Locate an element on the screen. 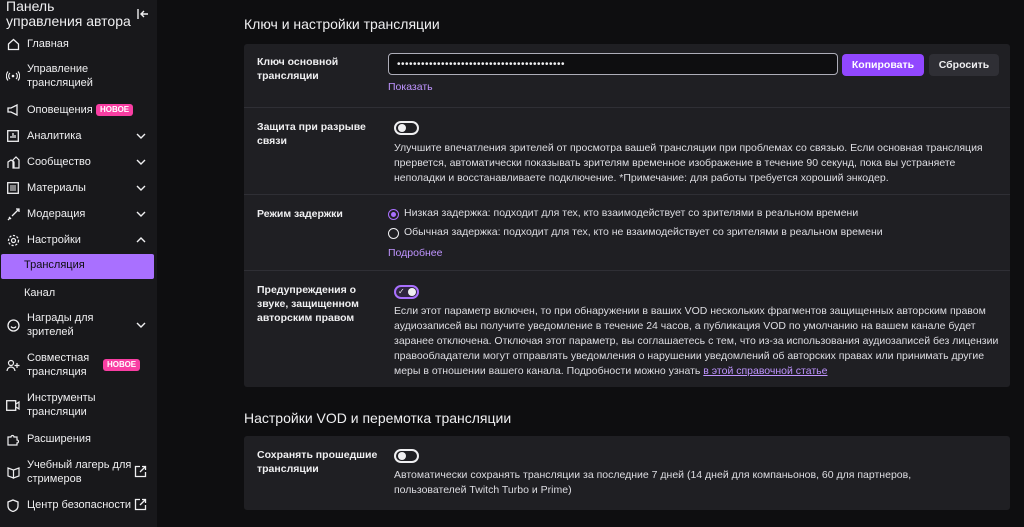  sidebar-item-analytics: Аналитика is located at coordinates (78, 136).